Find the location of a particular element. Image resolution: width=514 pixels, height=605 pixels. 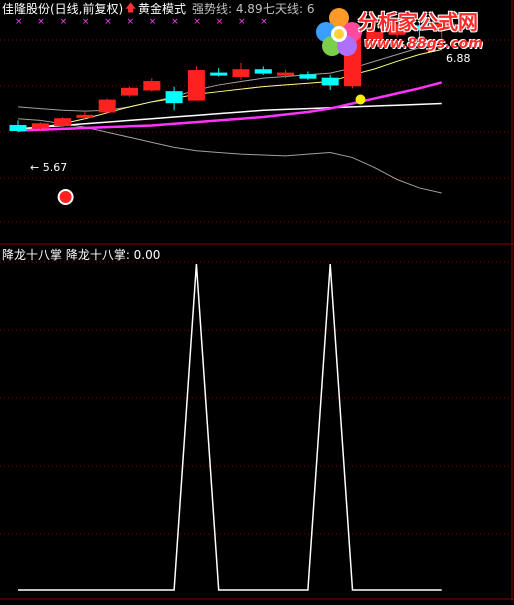

seven-day-line-value: 七天线: 6 is located at coordinates (289, 9).